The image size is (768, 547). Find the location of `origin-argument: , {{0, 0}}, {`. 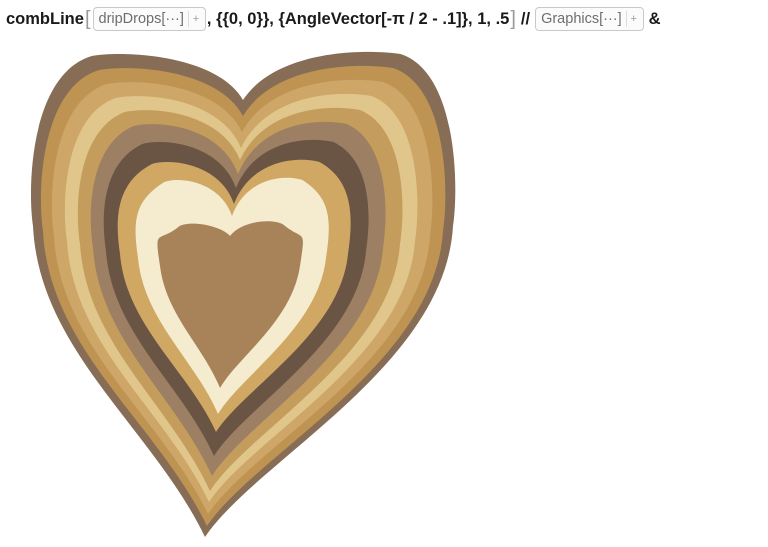

origin-argument: , {{0, 0}}, { is located at coordinates (245, 18).